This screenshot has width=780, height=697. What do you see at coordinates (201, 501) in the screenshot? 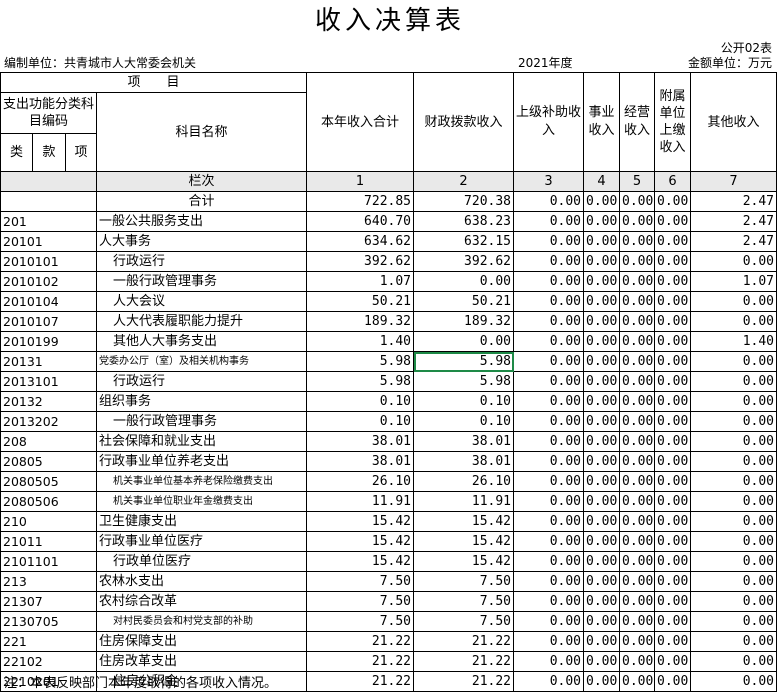
I see `row-subject-name: 机关事业单位职业年金缴费支出` at bounding box center [201, 501].